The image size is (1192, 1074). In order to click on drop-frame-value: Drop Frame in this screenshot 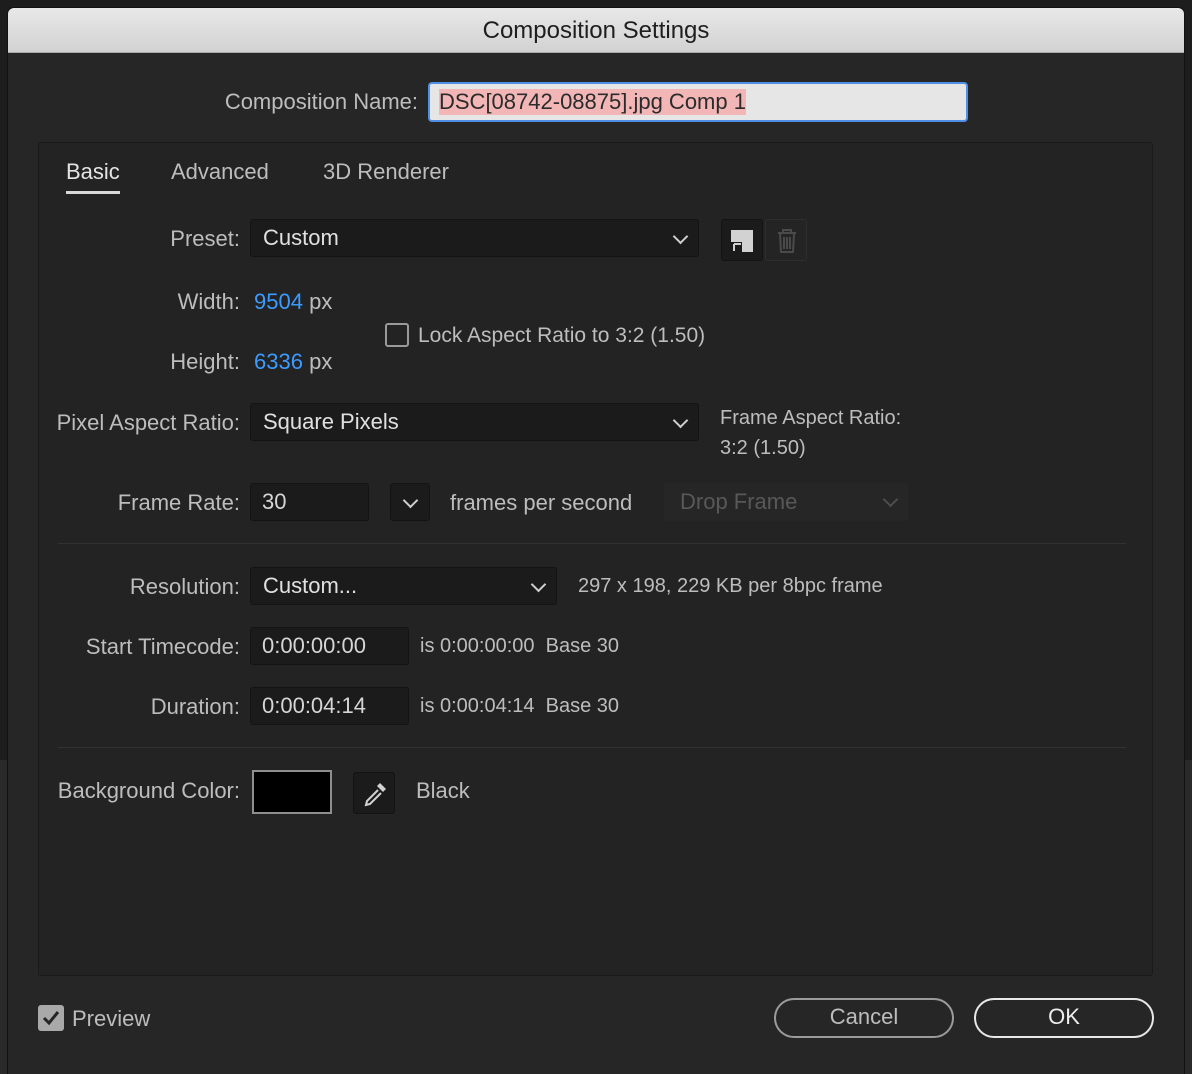, I will do `click(739, 501)`.